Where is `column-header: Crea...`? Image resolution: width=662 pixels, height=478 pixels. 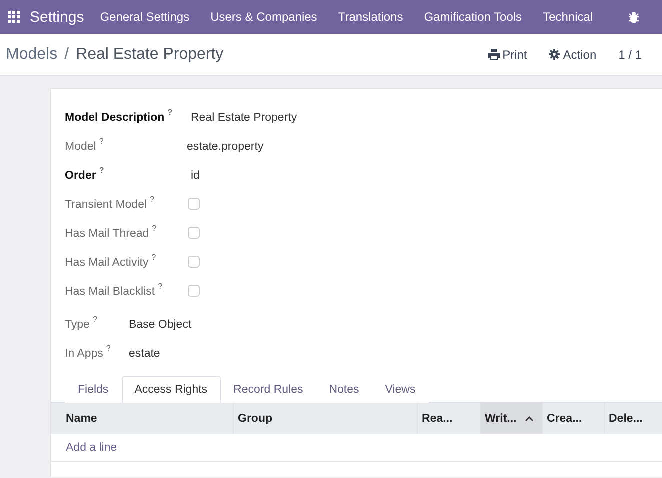
column-header: Crea... is located at coordinates (573, 418).